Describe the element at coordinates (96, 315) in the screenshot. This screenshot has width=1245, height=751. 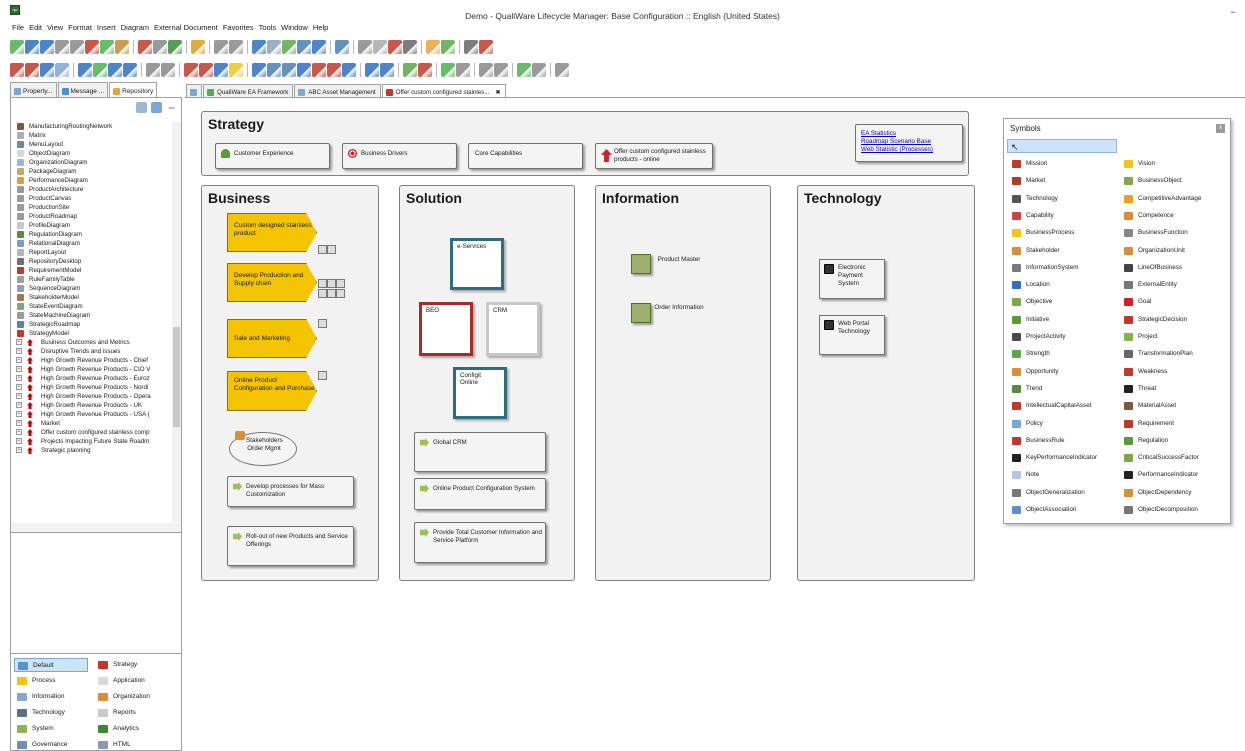
I see `tree-item: StateMachineDiagram` at that location.